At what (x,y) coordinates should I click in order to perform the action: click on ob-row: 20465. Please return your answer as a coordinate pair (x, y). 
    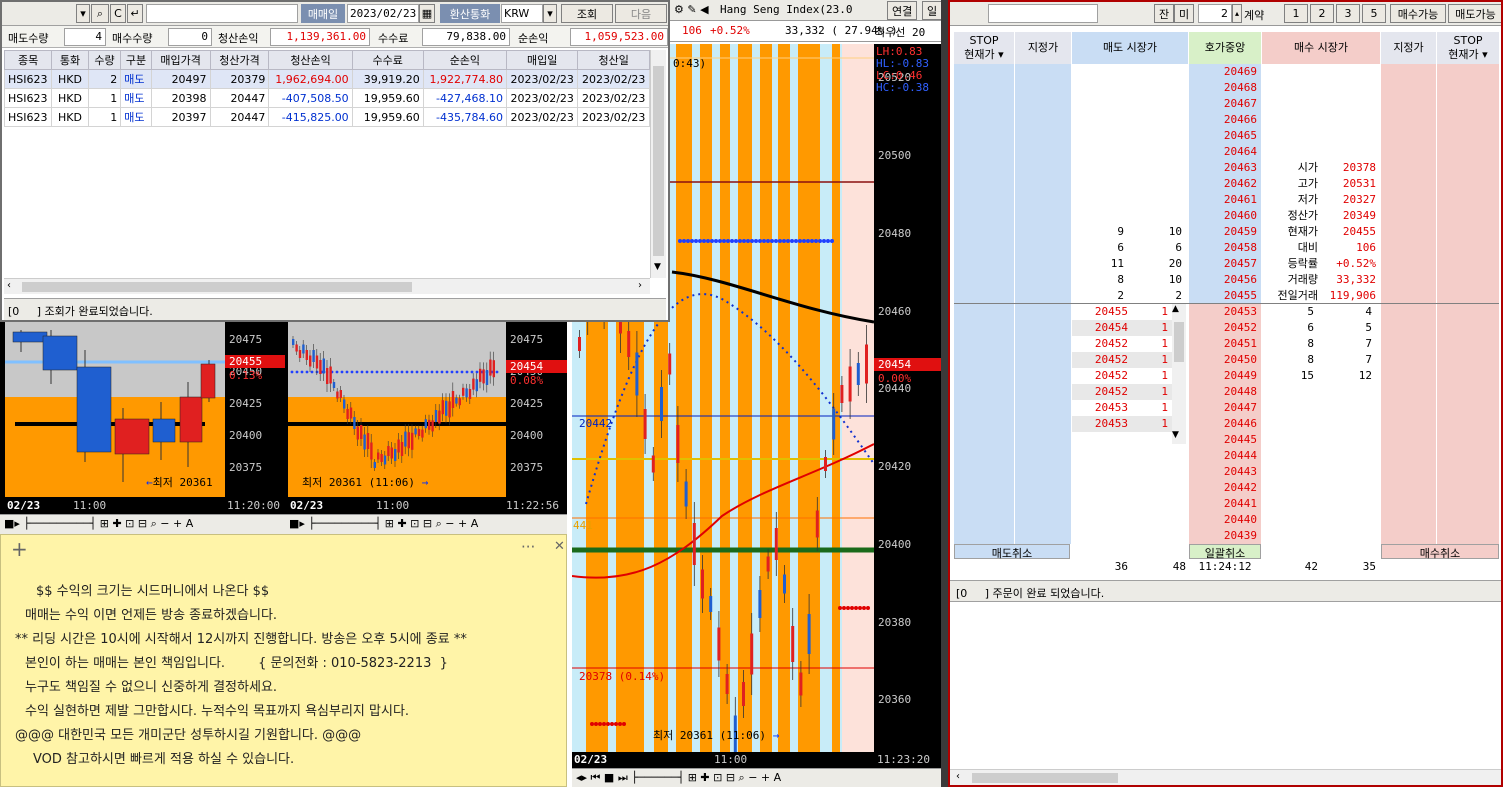
    Looking at the image, I should click on (1225, 136).